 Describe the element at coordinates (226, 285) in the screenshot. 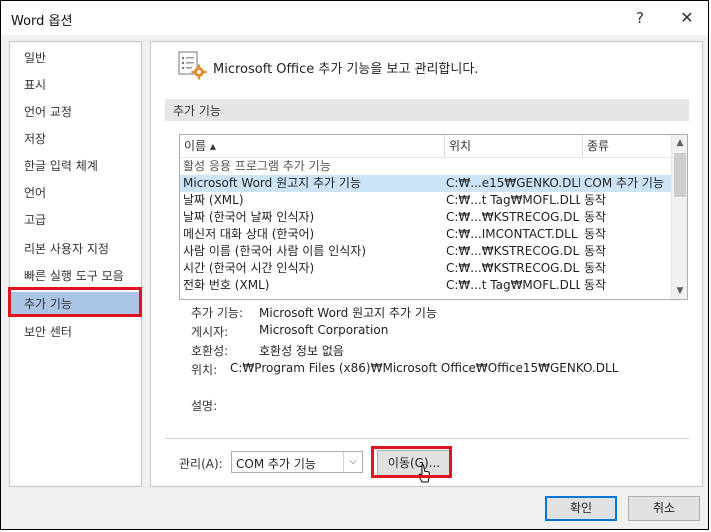

I see `row-name: 전화 번호 (XML)` at that location.